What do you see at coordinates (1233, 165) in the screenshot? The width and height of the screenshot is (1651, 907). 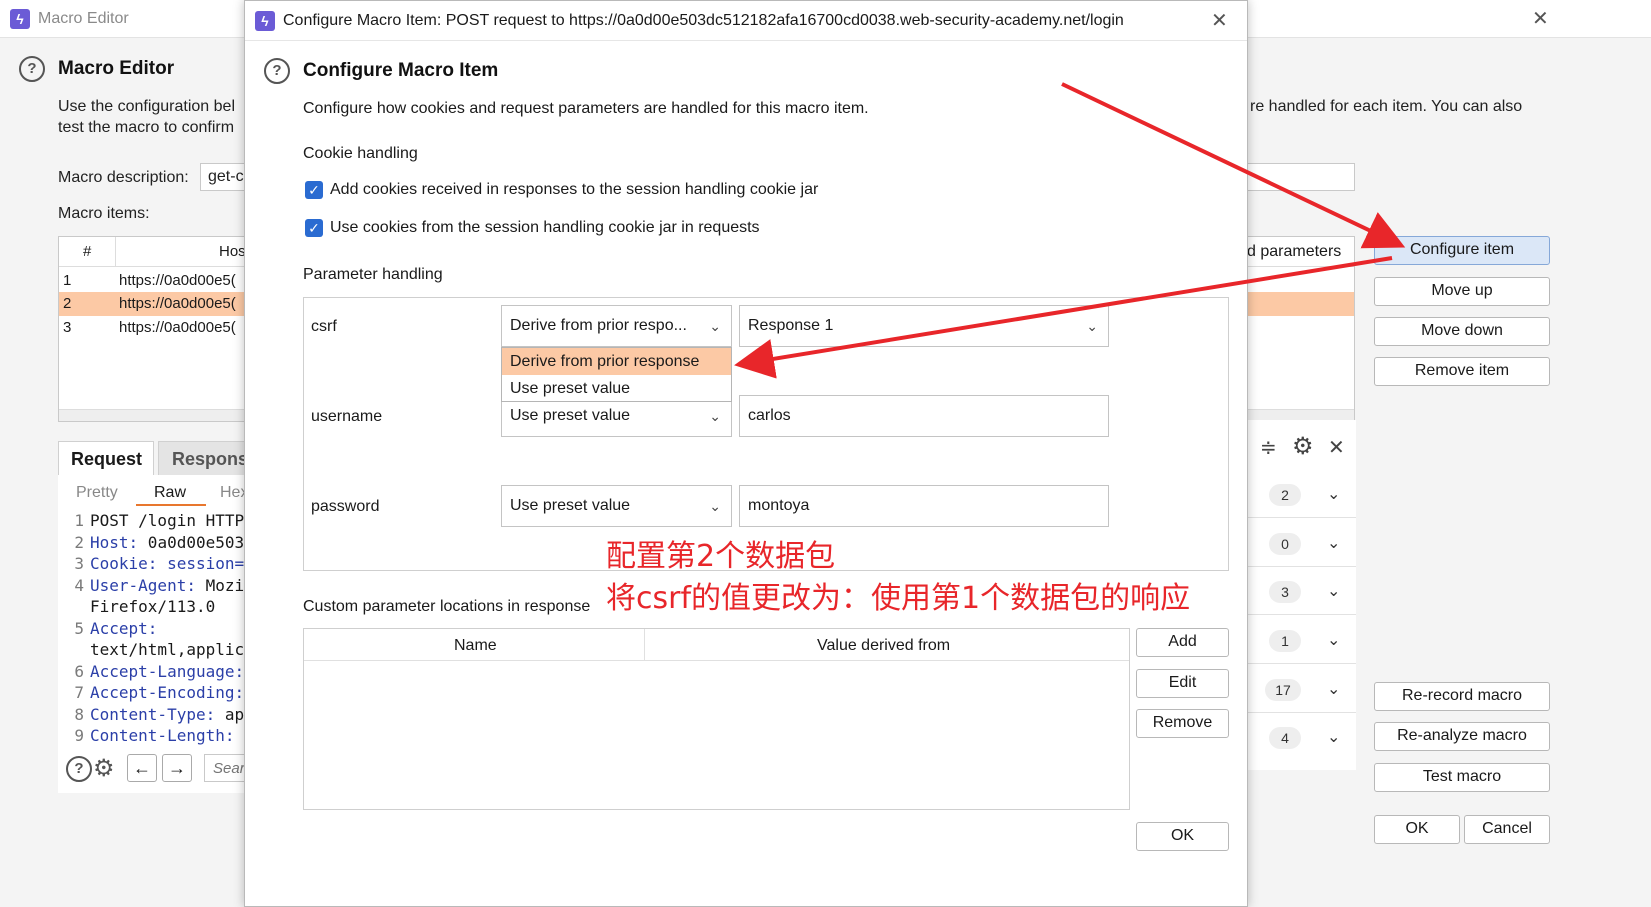 I see `annotation-arrow-to-configure` at bounding box center [1233, 165].